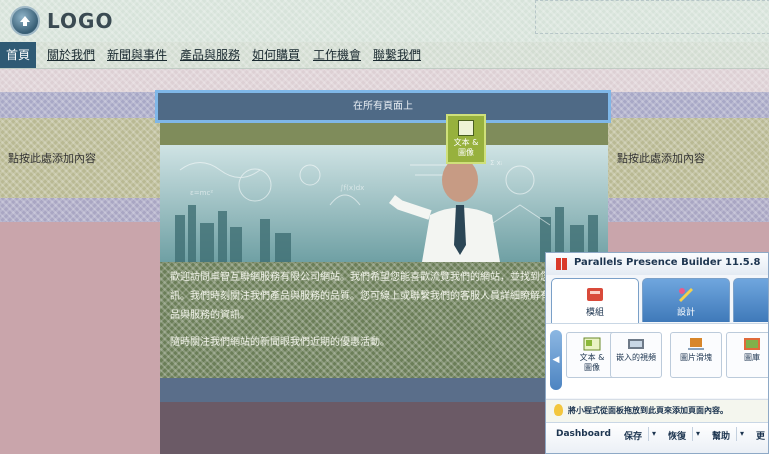 This screenshot has width=769, height=454. What do you see at coordinates (653, 434) in the screenshot?
I see `save-dropdown-chevron-icon: ▾` at bounding box center [653, 434].